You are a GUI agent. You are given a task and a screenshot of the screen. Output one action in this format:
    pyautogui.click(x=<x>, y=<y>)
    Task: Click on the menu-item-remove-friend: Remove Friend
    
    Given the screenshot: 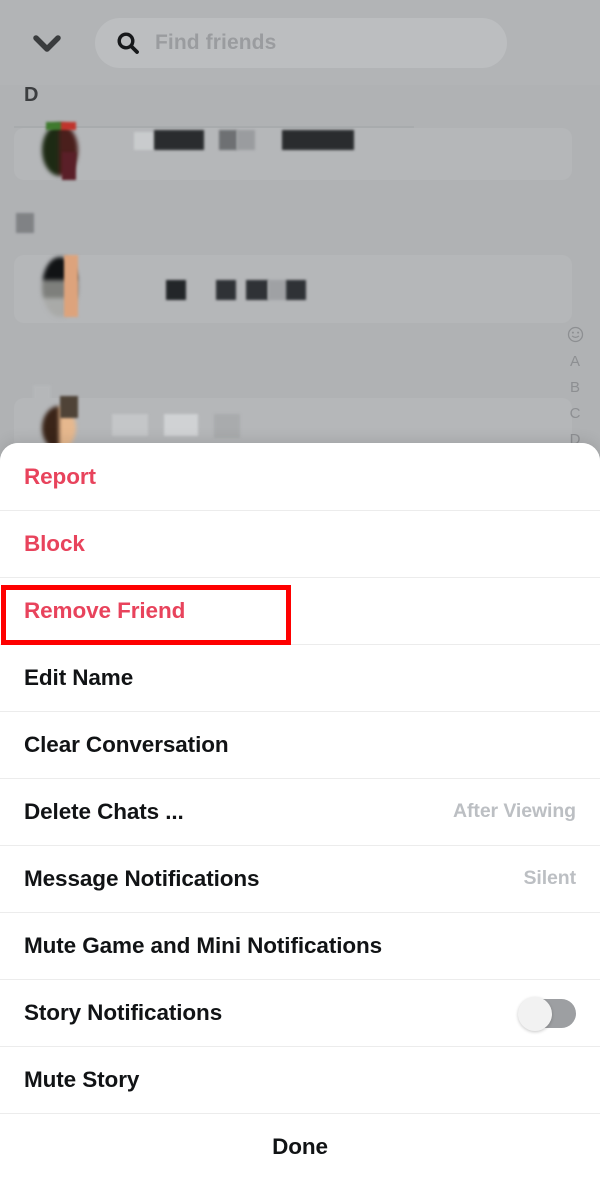 What is the action you would take?
    pyautogui.click(x=300, y=610)
    